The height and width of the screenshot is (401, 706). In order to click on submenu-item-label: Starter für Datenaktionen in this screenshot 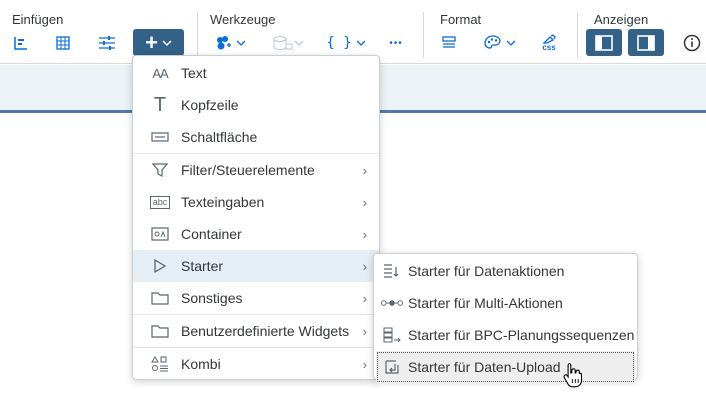, I will do `click(486, 271)`.